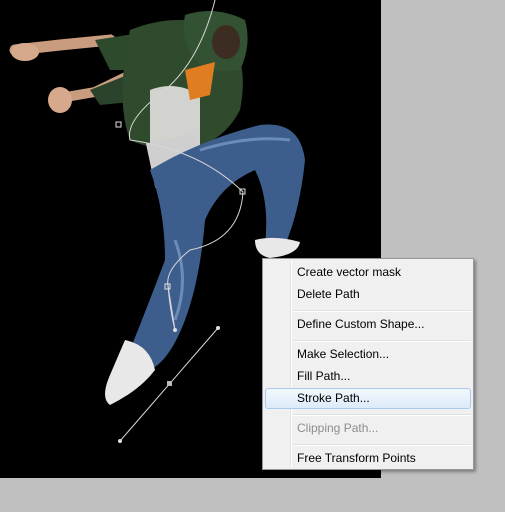  Describe the element at coordinates (368, 294) in the screenshot. I see `menu-item-delete-path: Delete Path` at that location.